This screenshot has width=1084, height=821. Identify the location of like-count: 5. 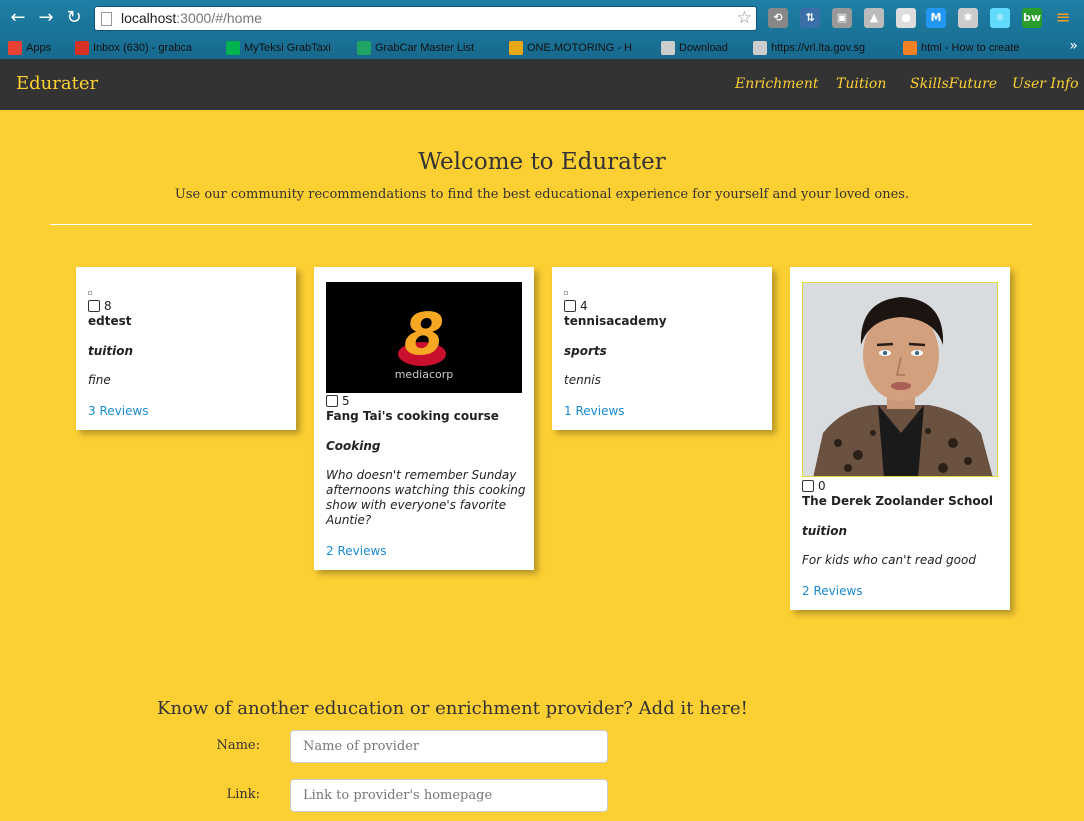
(338, 401).